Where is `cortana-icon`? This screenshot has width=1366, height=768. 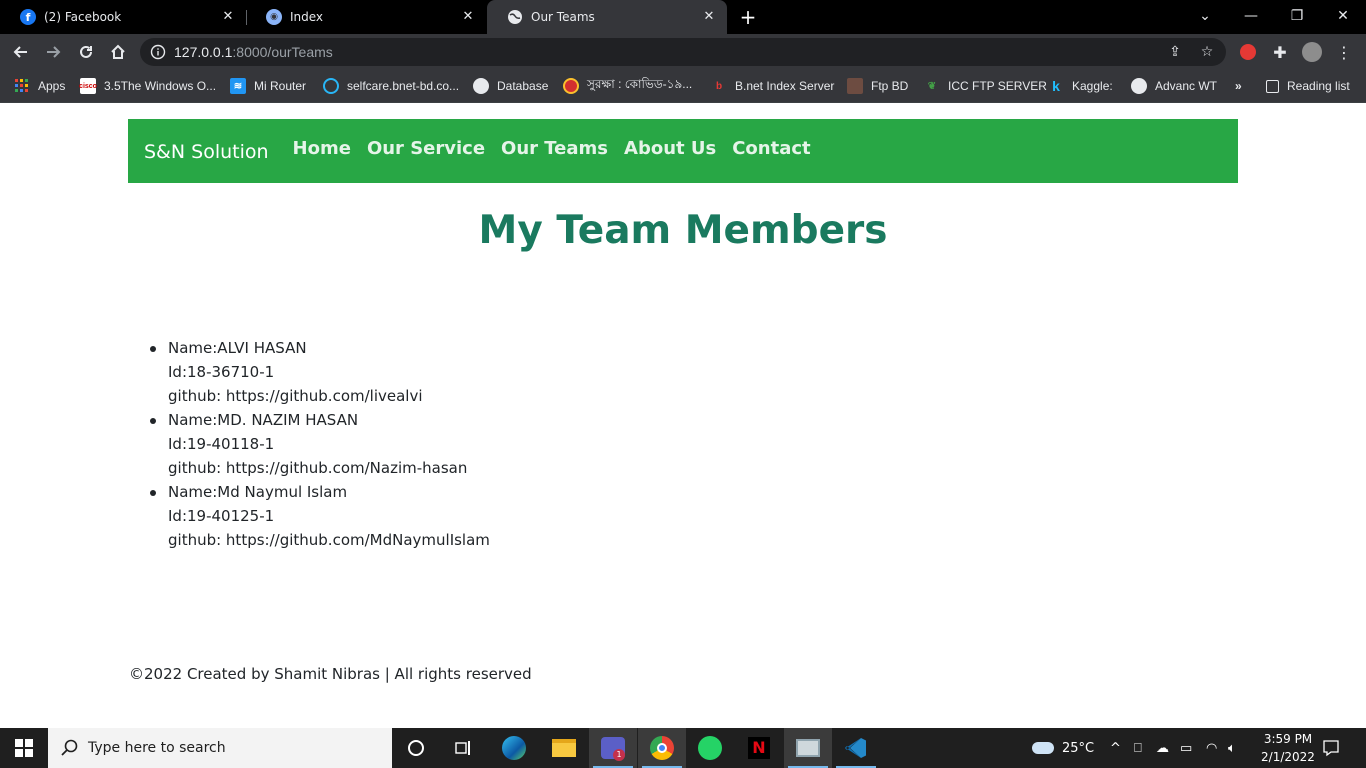 cortana-icon is located at coordinates (416, 748).